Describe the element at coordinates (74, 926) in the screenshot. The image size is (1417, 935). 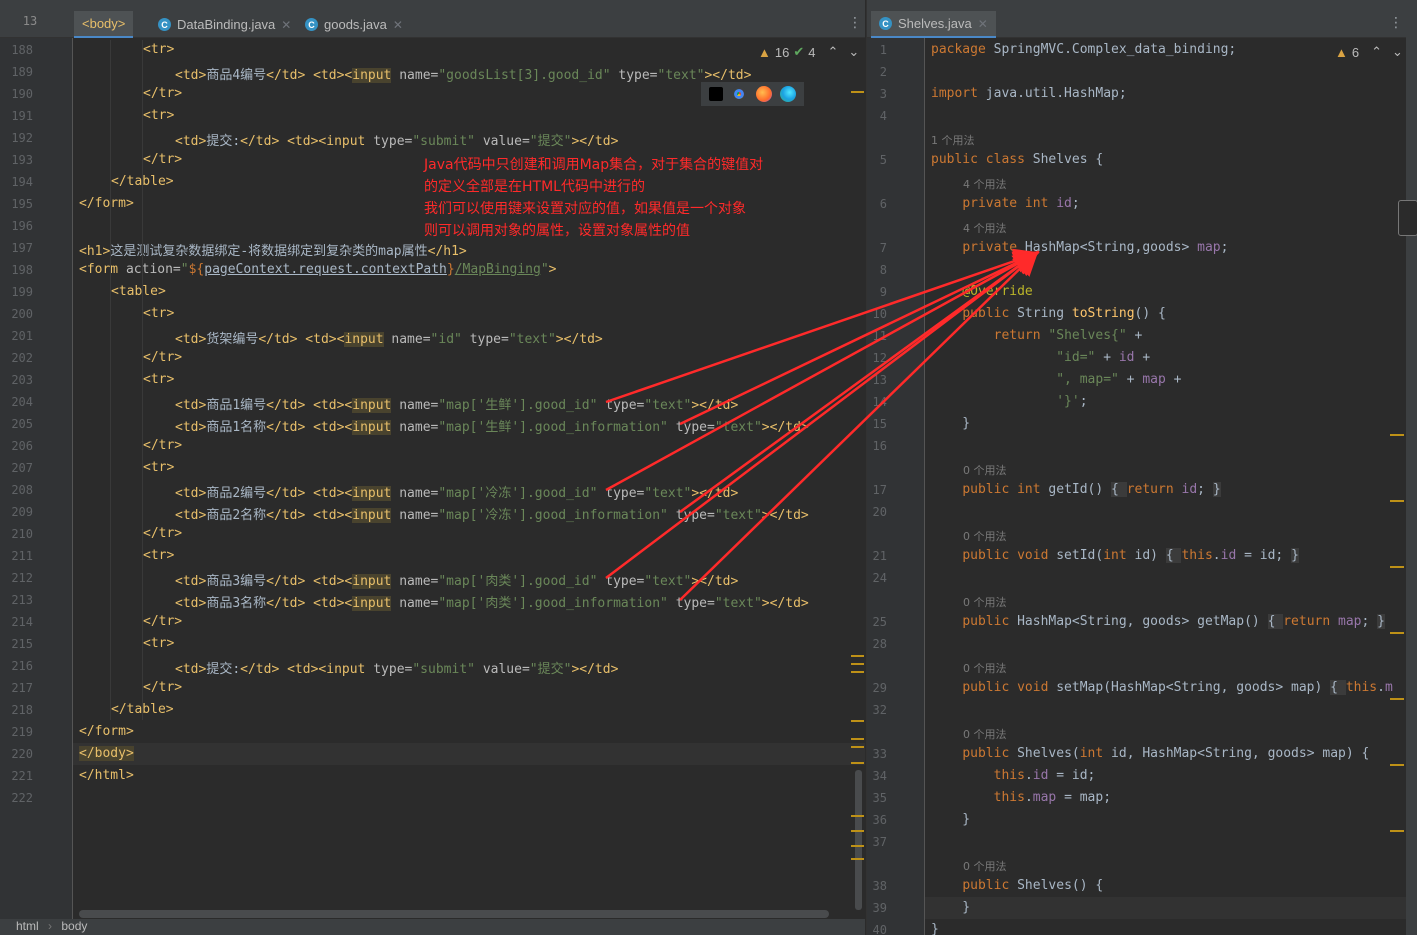
I see `breadcrumb-body: body` at that location.